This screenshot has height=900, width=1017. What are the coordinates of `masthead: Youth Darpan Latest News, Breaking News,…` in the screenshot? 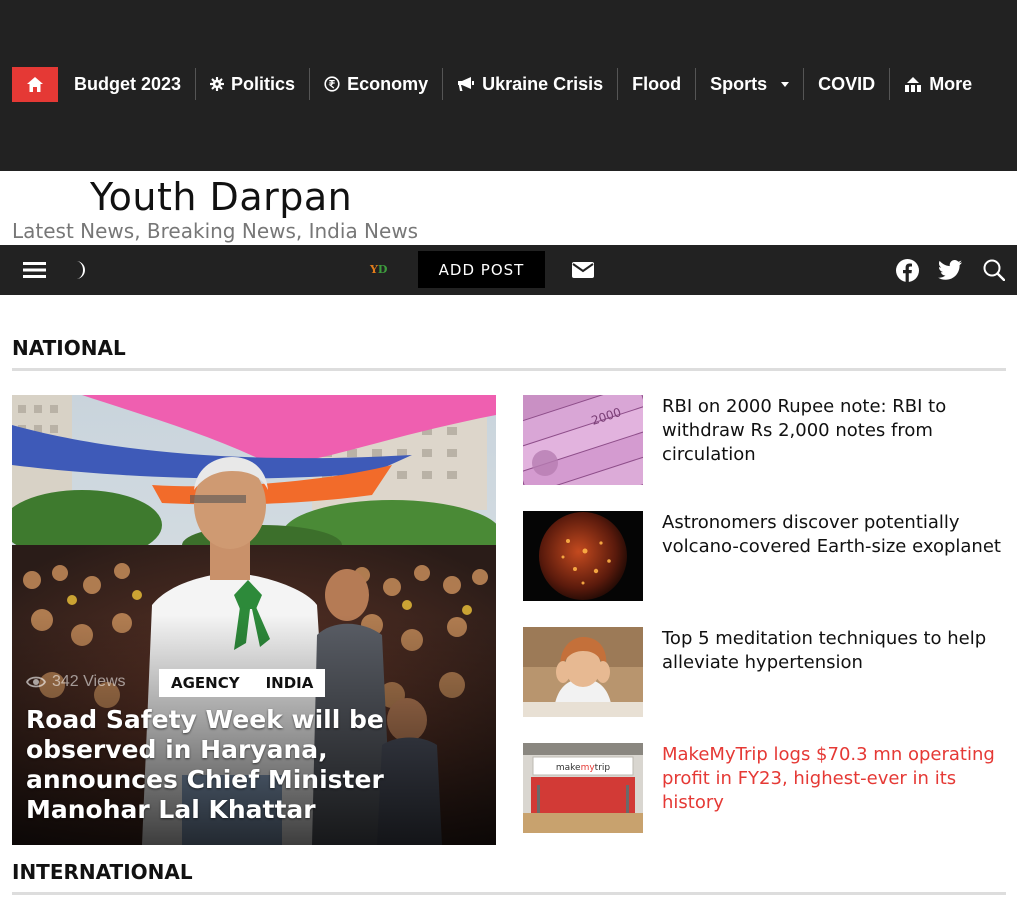 It's located at (508, 208).